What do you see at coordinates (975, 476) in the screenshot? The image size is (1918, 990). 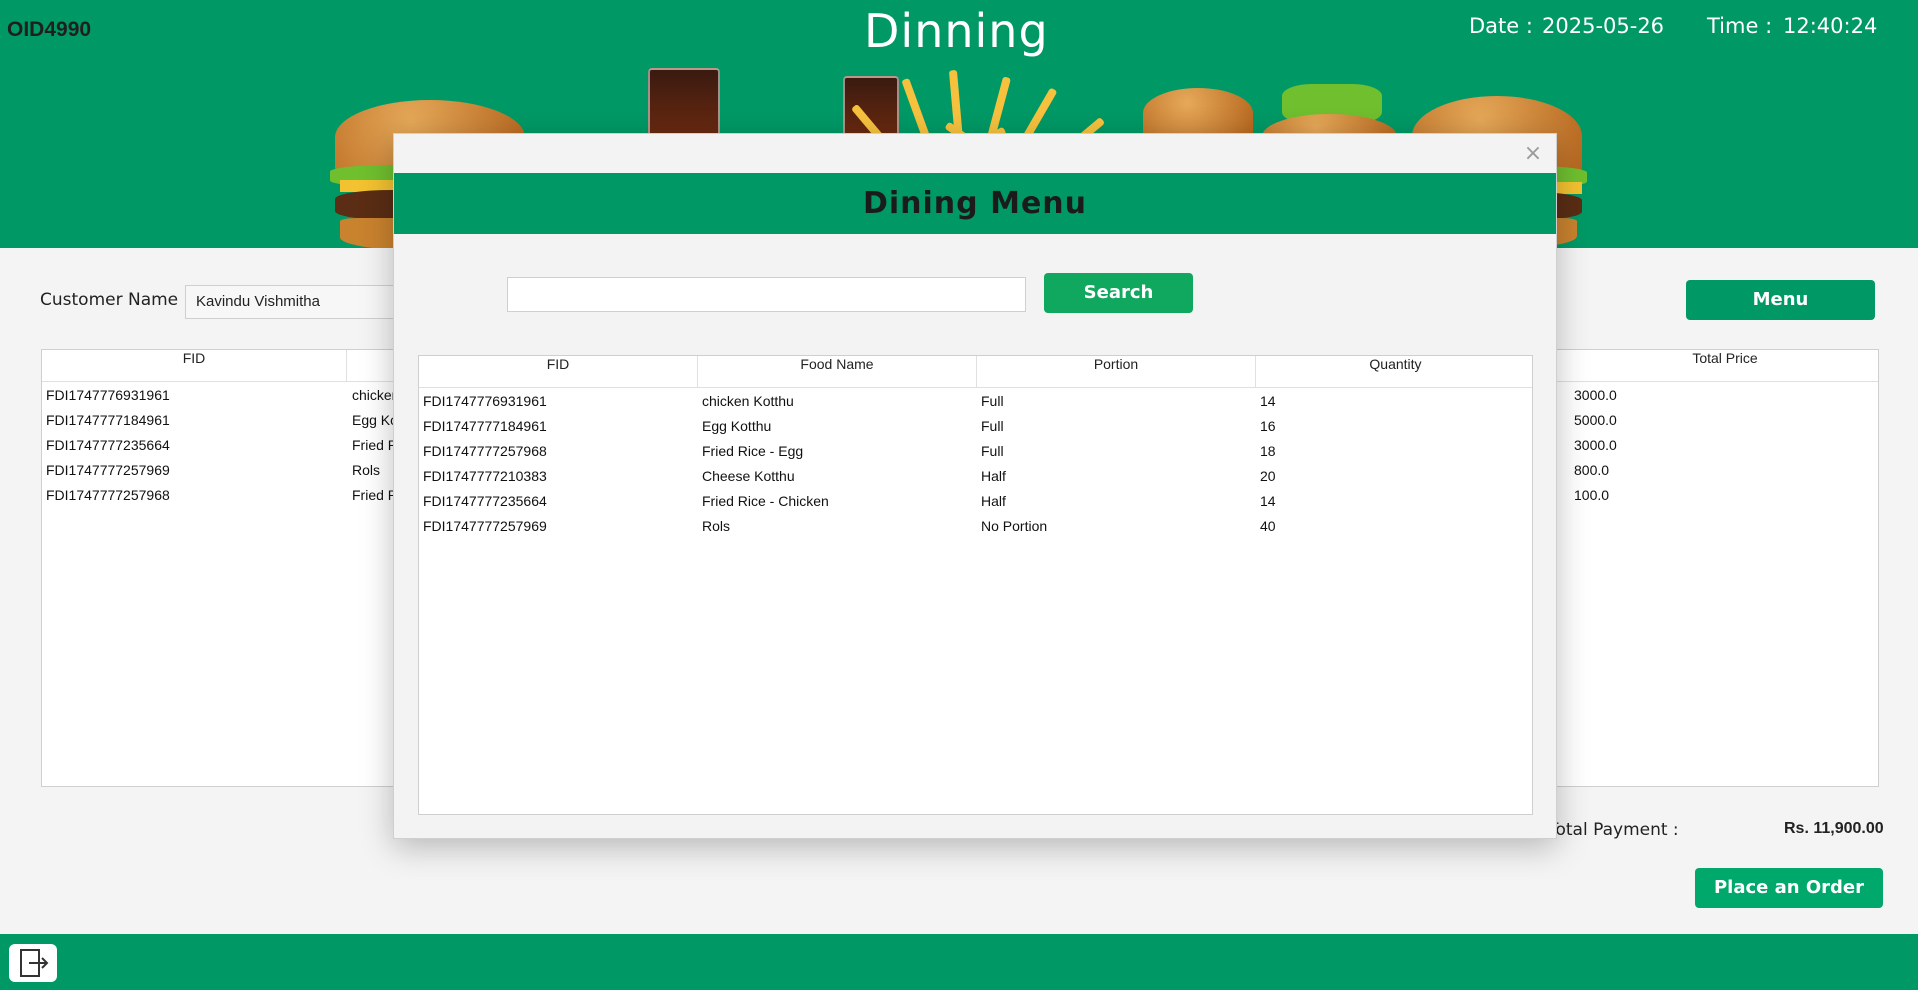 I see `table-row: FDI1747777210383 Cheese Kotthu Half 20` at bounding box center [975, 476].